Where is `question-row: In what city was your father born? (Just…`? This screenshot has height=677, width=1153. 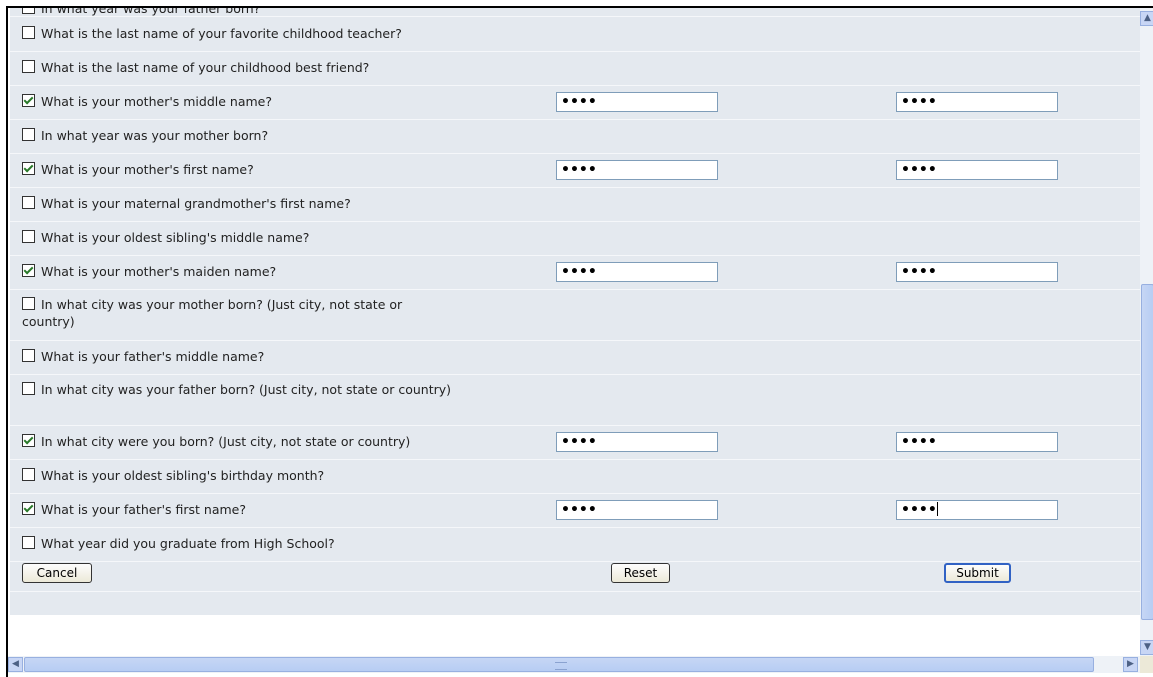 question-row: In what city was your father born? (Just… is located at coordinates (575, 400).